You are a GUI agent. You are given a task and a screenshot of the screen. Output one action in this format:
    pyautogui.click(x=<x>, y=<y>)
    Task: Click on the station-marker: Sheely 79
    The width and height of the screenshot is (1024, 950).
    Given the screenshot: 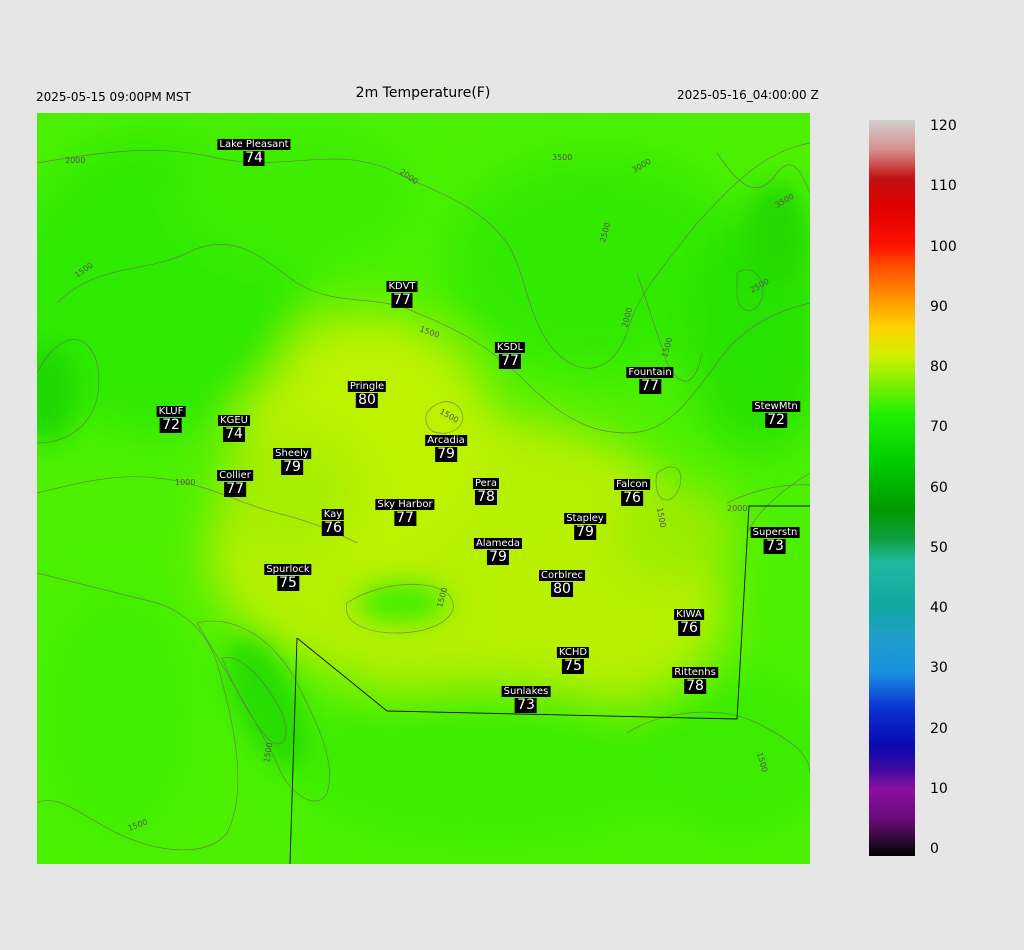 What is the action you would take?
    pyautogui.click(x=292, y=461)
    